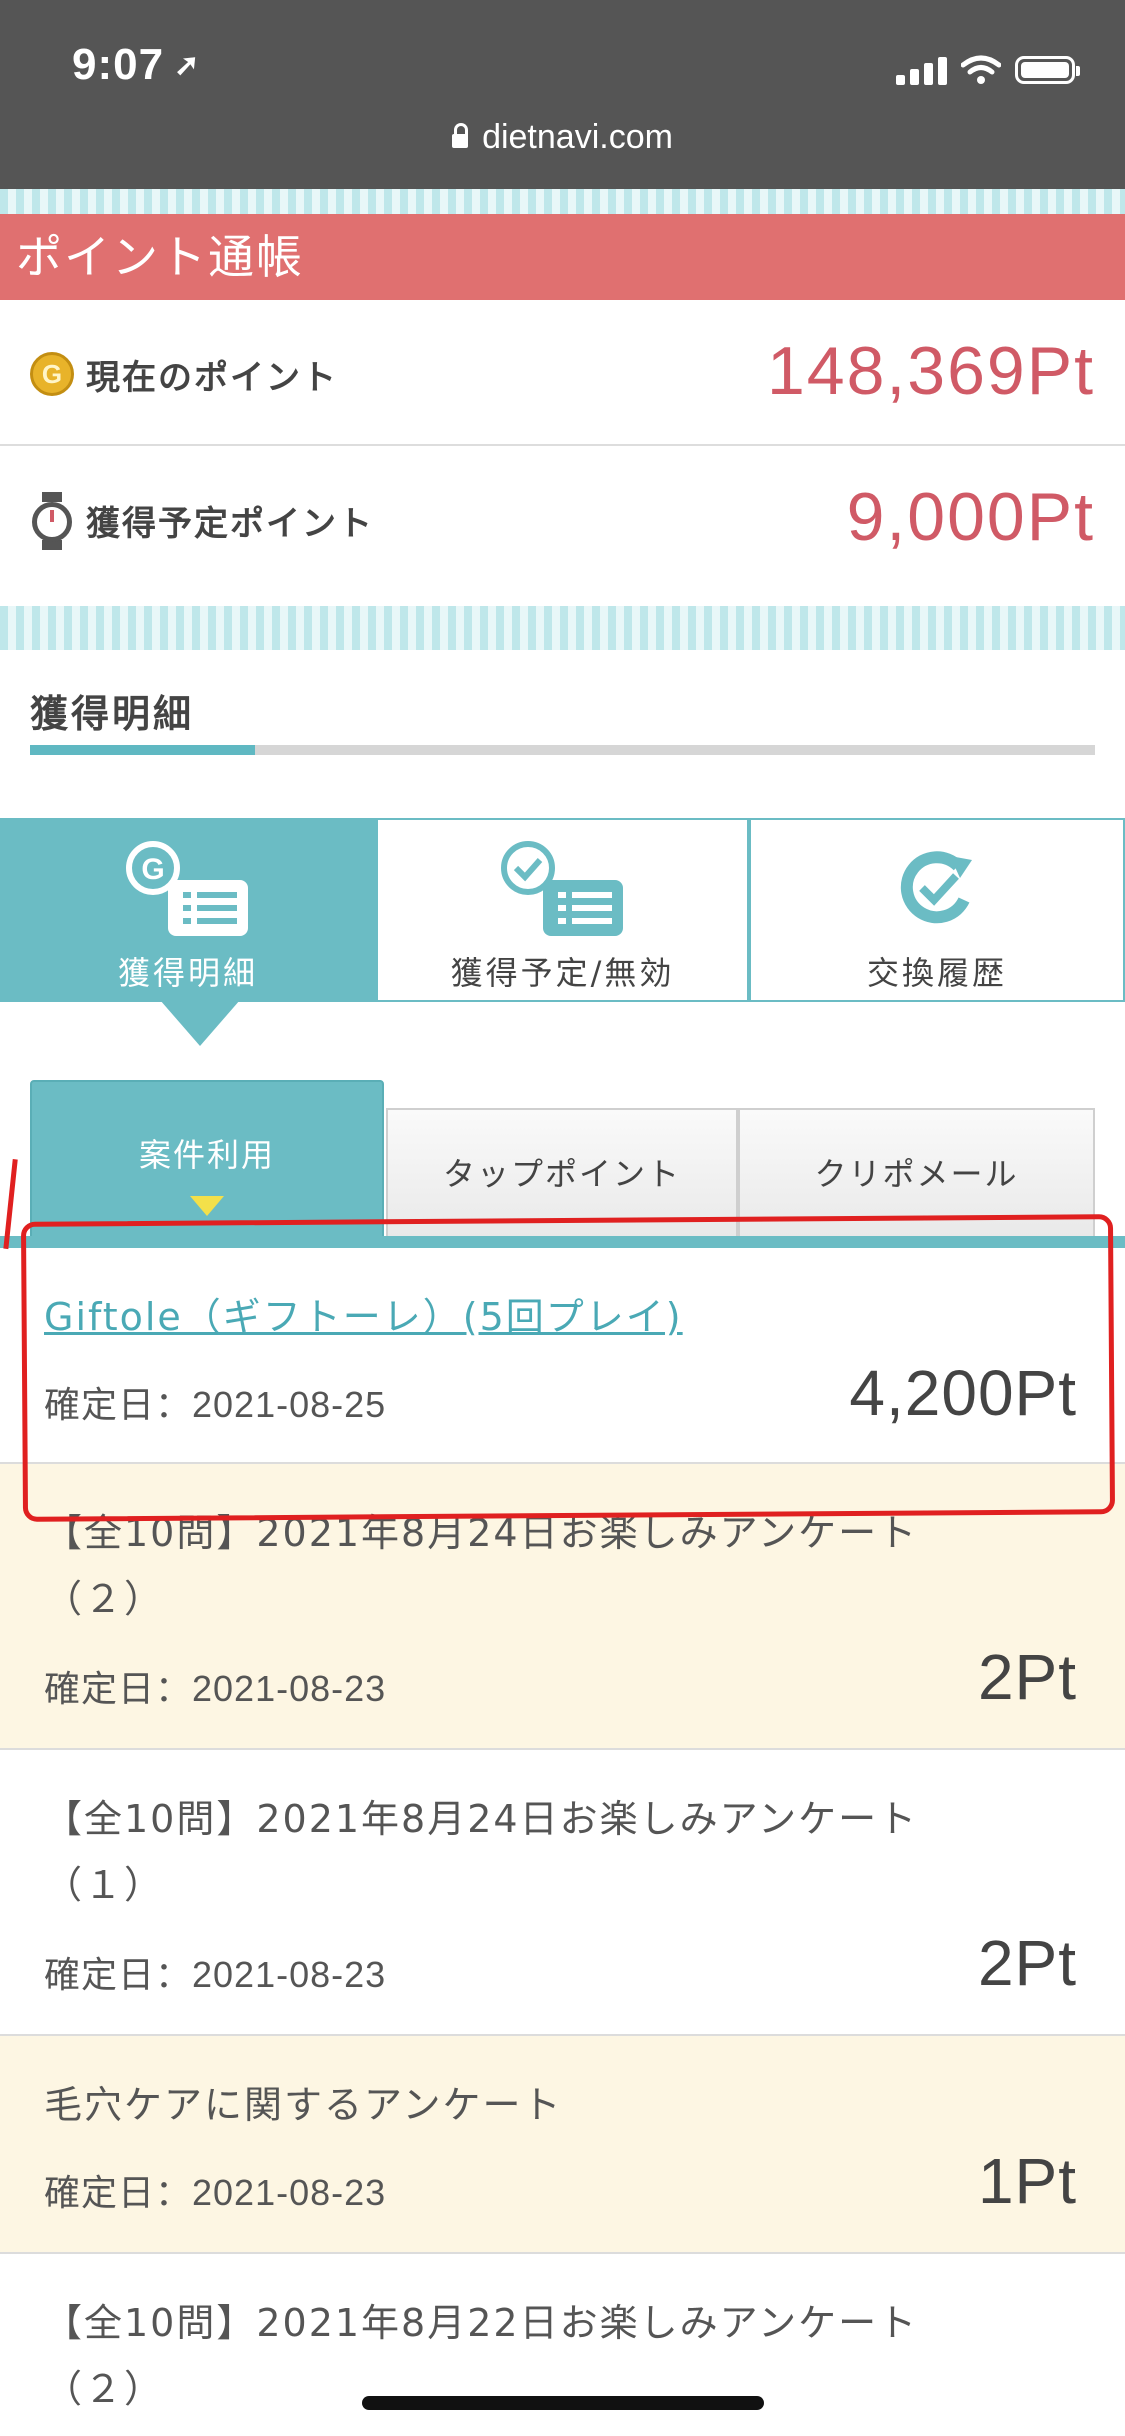 The width and height of the screenshot is (1125, 2436). I want to click on subtab-kuripo-mail: クリポメール, so click(916, 1173).